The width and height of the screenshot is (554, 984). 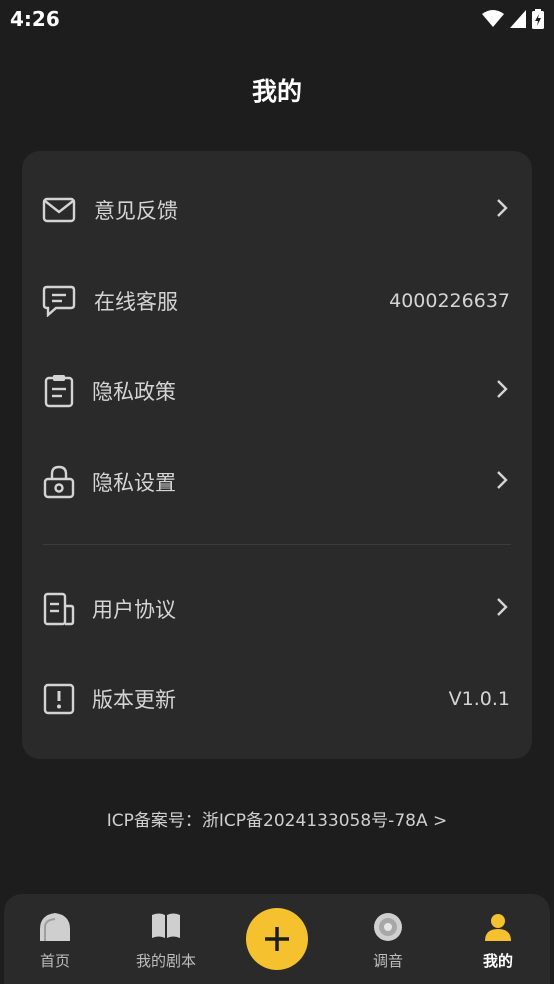 What do you see at coordinates (277, 818) in the screenshot?
I see `icp-link: ICP备案号：浙ICP备2024133058号-78A >` at bounding box center [277, 818].